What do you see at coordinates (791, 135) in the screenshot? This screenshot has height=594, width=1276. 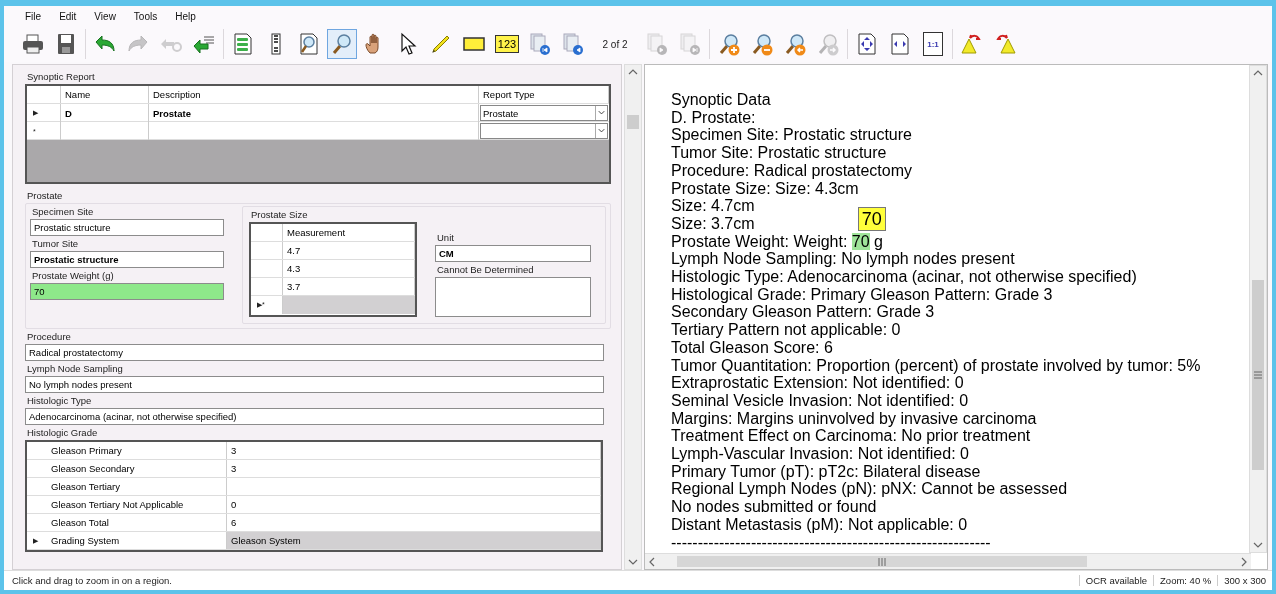 I see `document-line: Specimen Site: Prostatic structure` at bounding box center [791, 135].